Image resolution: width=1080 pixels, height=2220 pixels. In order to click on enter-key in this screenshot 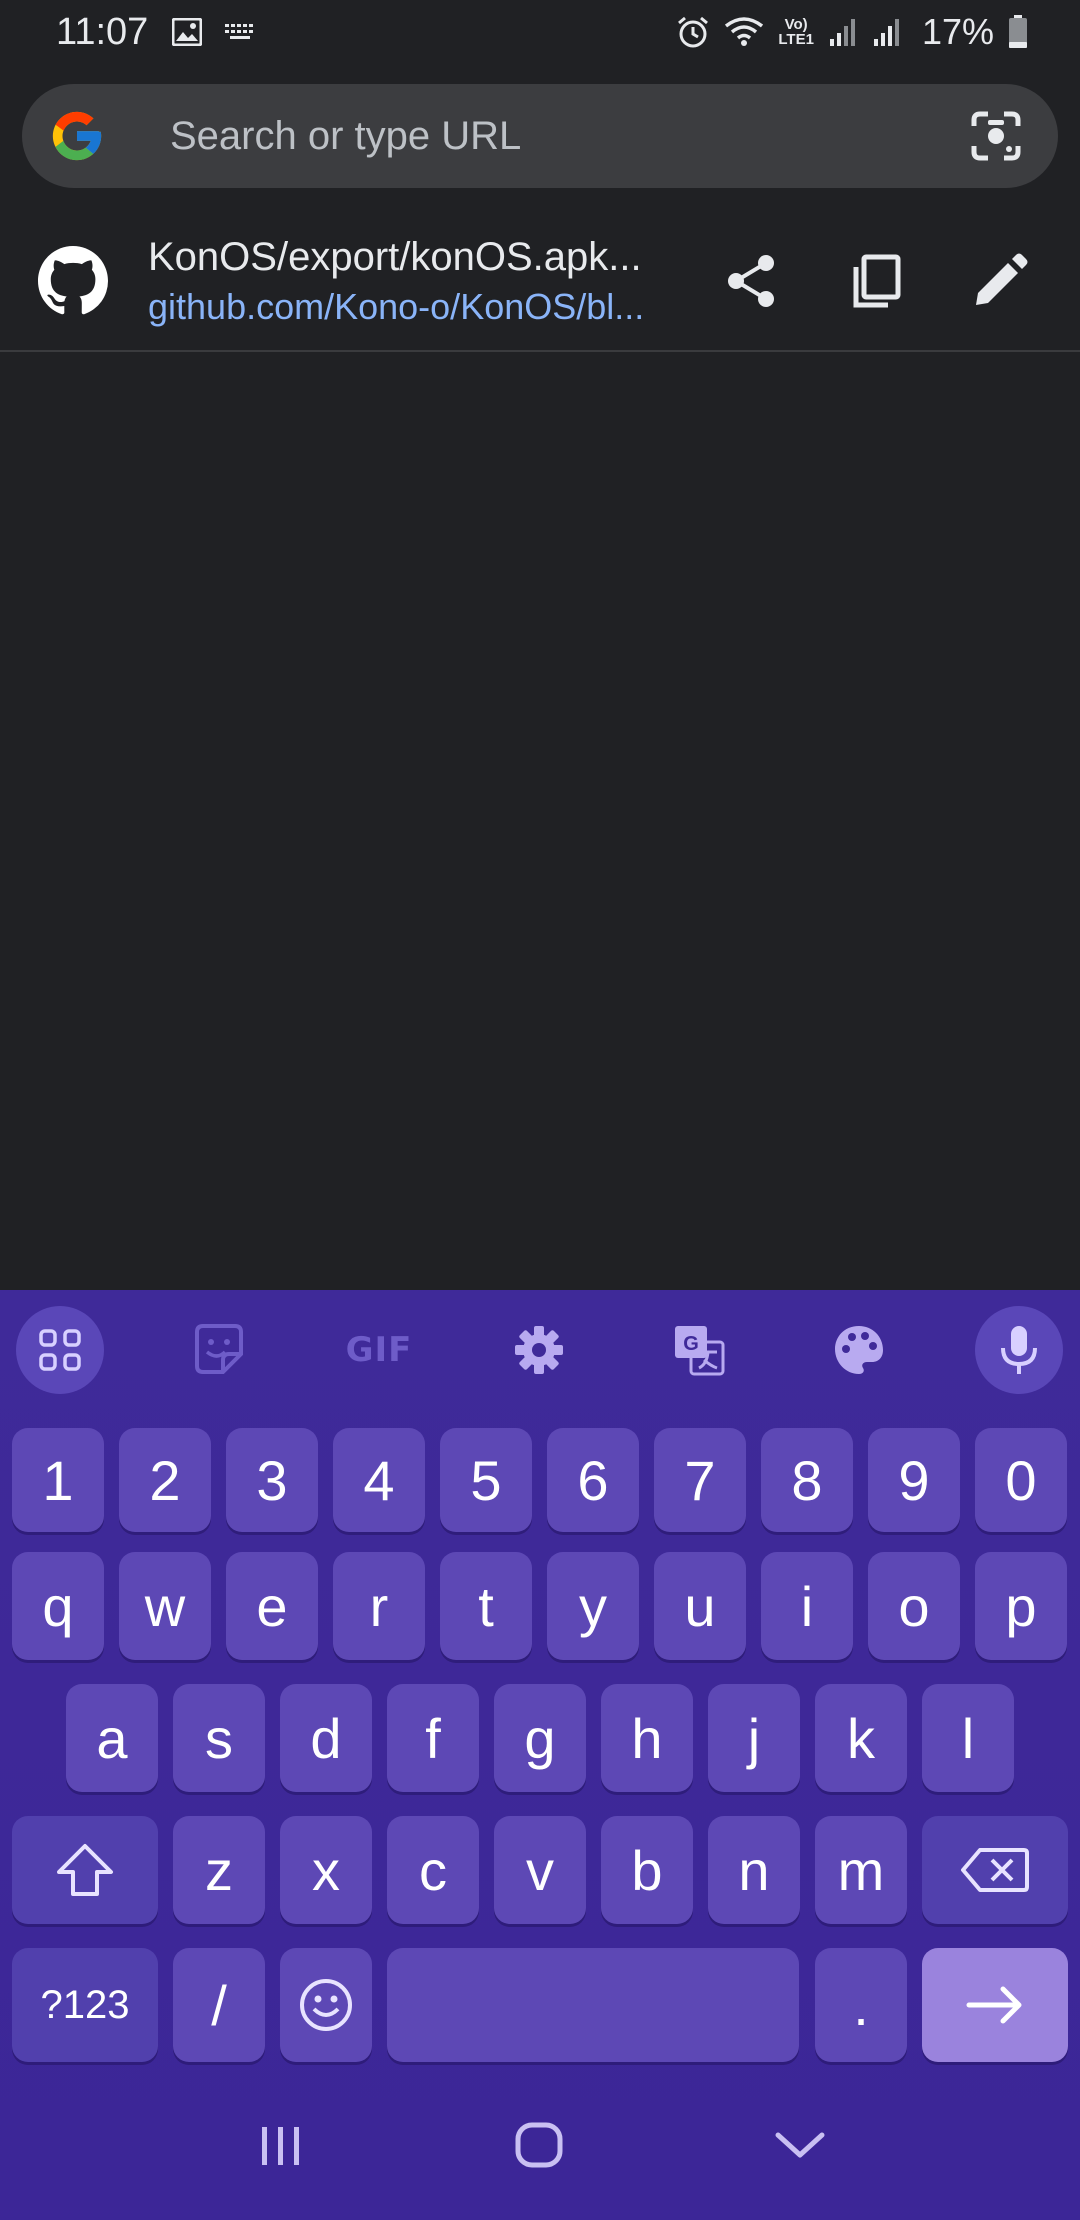, I will do `click(995, 2005)`.